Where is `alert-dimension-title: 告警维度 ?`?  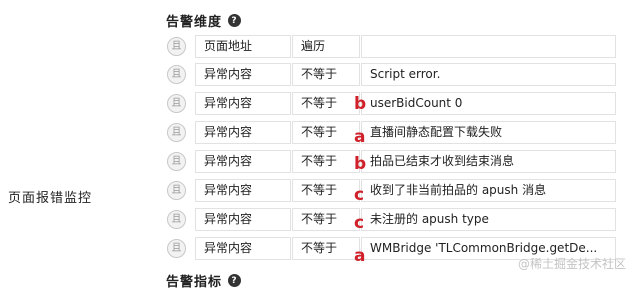 alert-dimension-title: 告警维度 ? is located at coordinates (204, 20).